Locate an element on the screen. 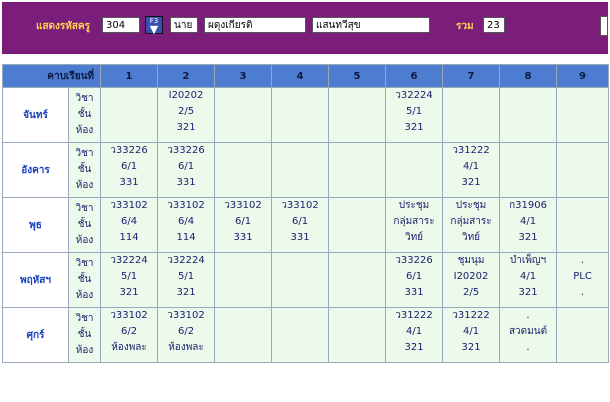  schedule-cell: I20202 2/5 321 is located at coordinates (186, 115).